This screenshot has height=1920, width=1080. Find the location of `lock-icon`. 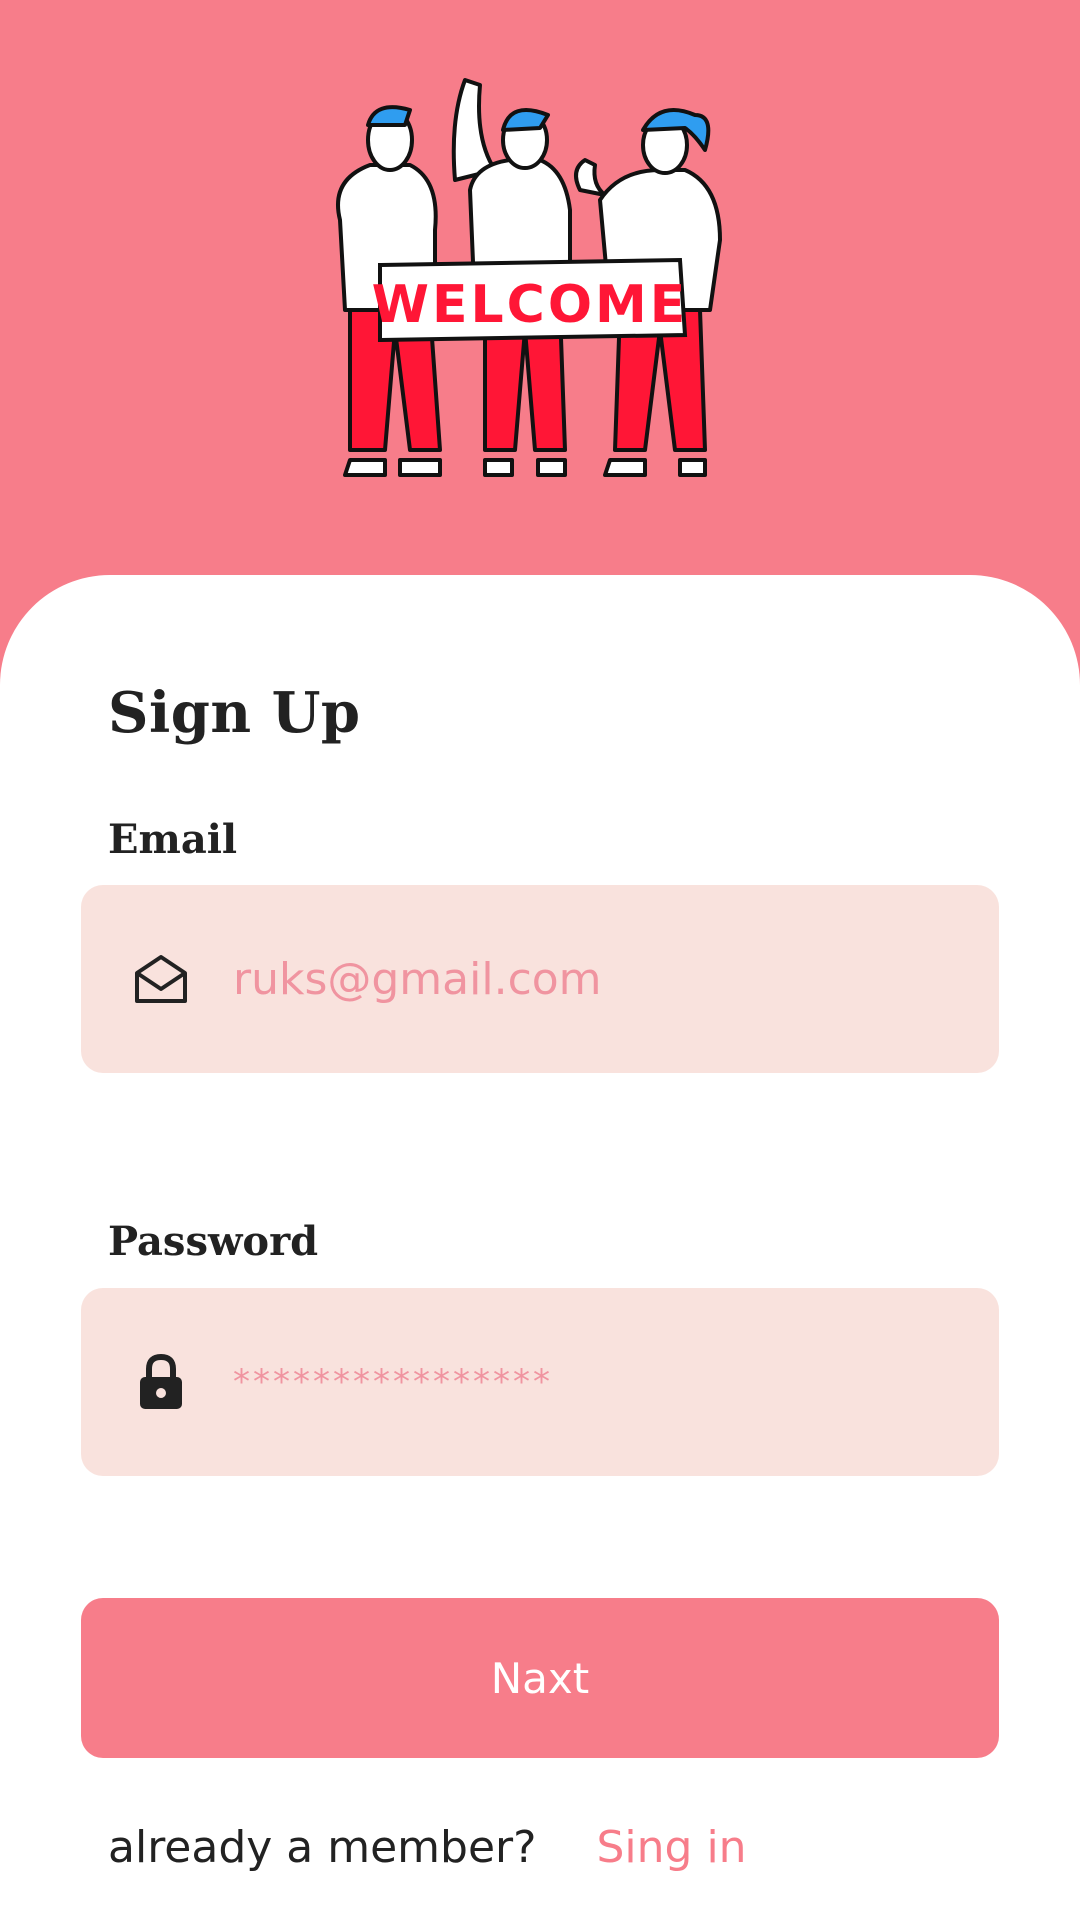

lock-icon is located at coordinates (161, 1382).